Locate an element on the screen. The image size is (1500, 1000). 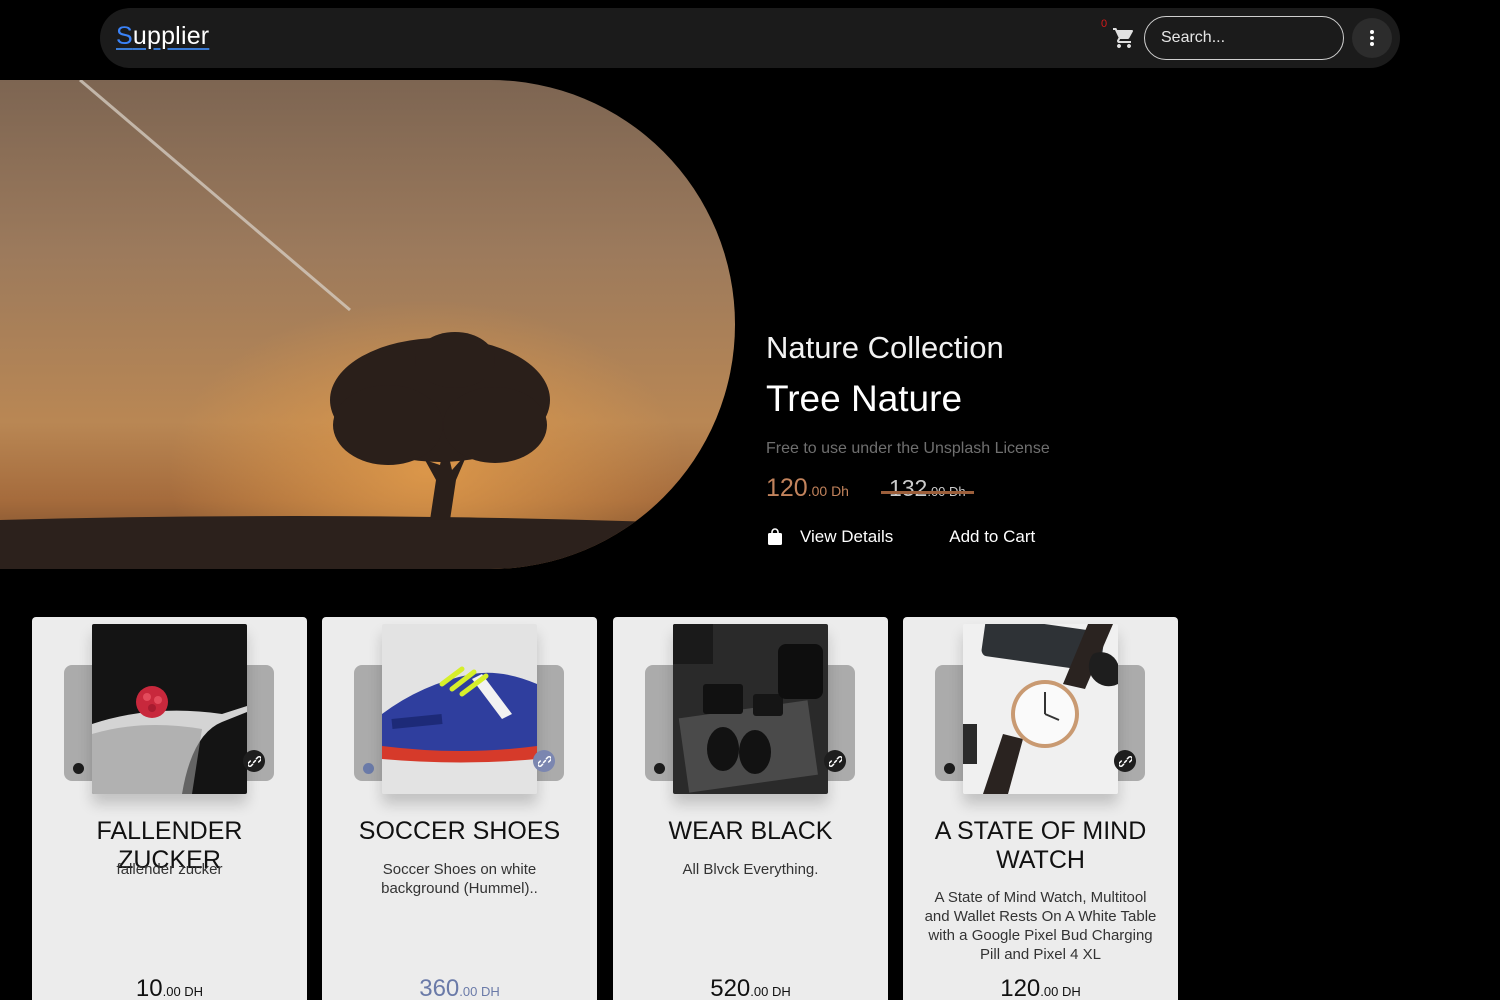
current-price-integer: 120 is located at coordinates (787, 488).